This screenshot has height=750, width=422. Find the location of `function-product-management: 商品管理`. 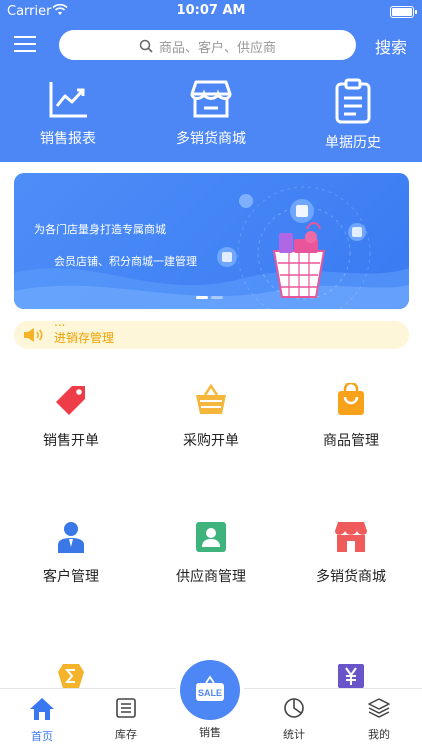

function-product-management: 商品管理 is located at coordinates (351, 415).